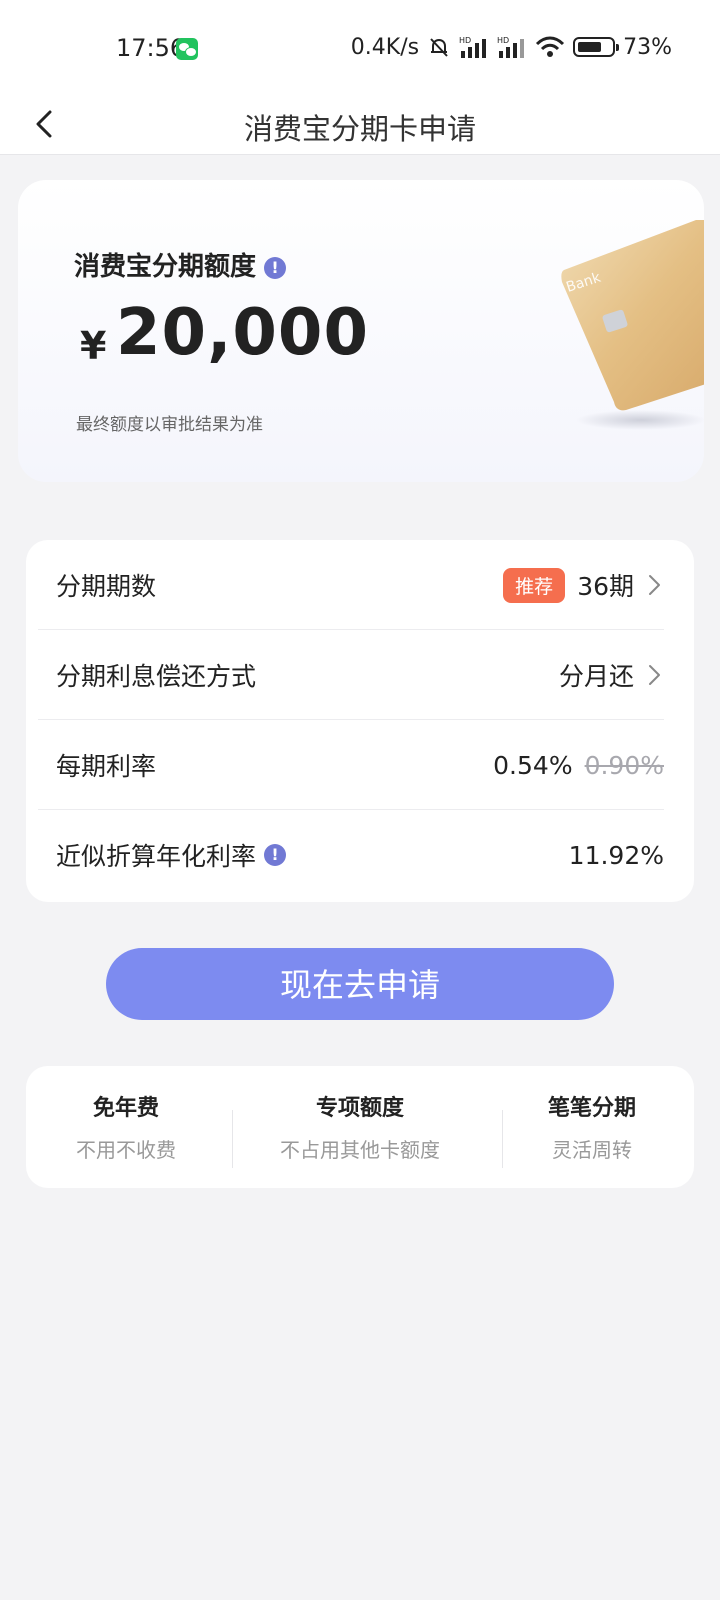  What do you see at coordinates (156, 676) in the screenshot?
I see `repayment-label: 分期利息偿还方式` at bounding box center [156, 676].